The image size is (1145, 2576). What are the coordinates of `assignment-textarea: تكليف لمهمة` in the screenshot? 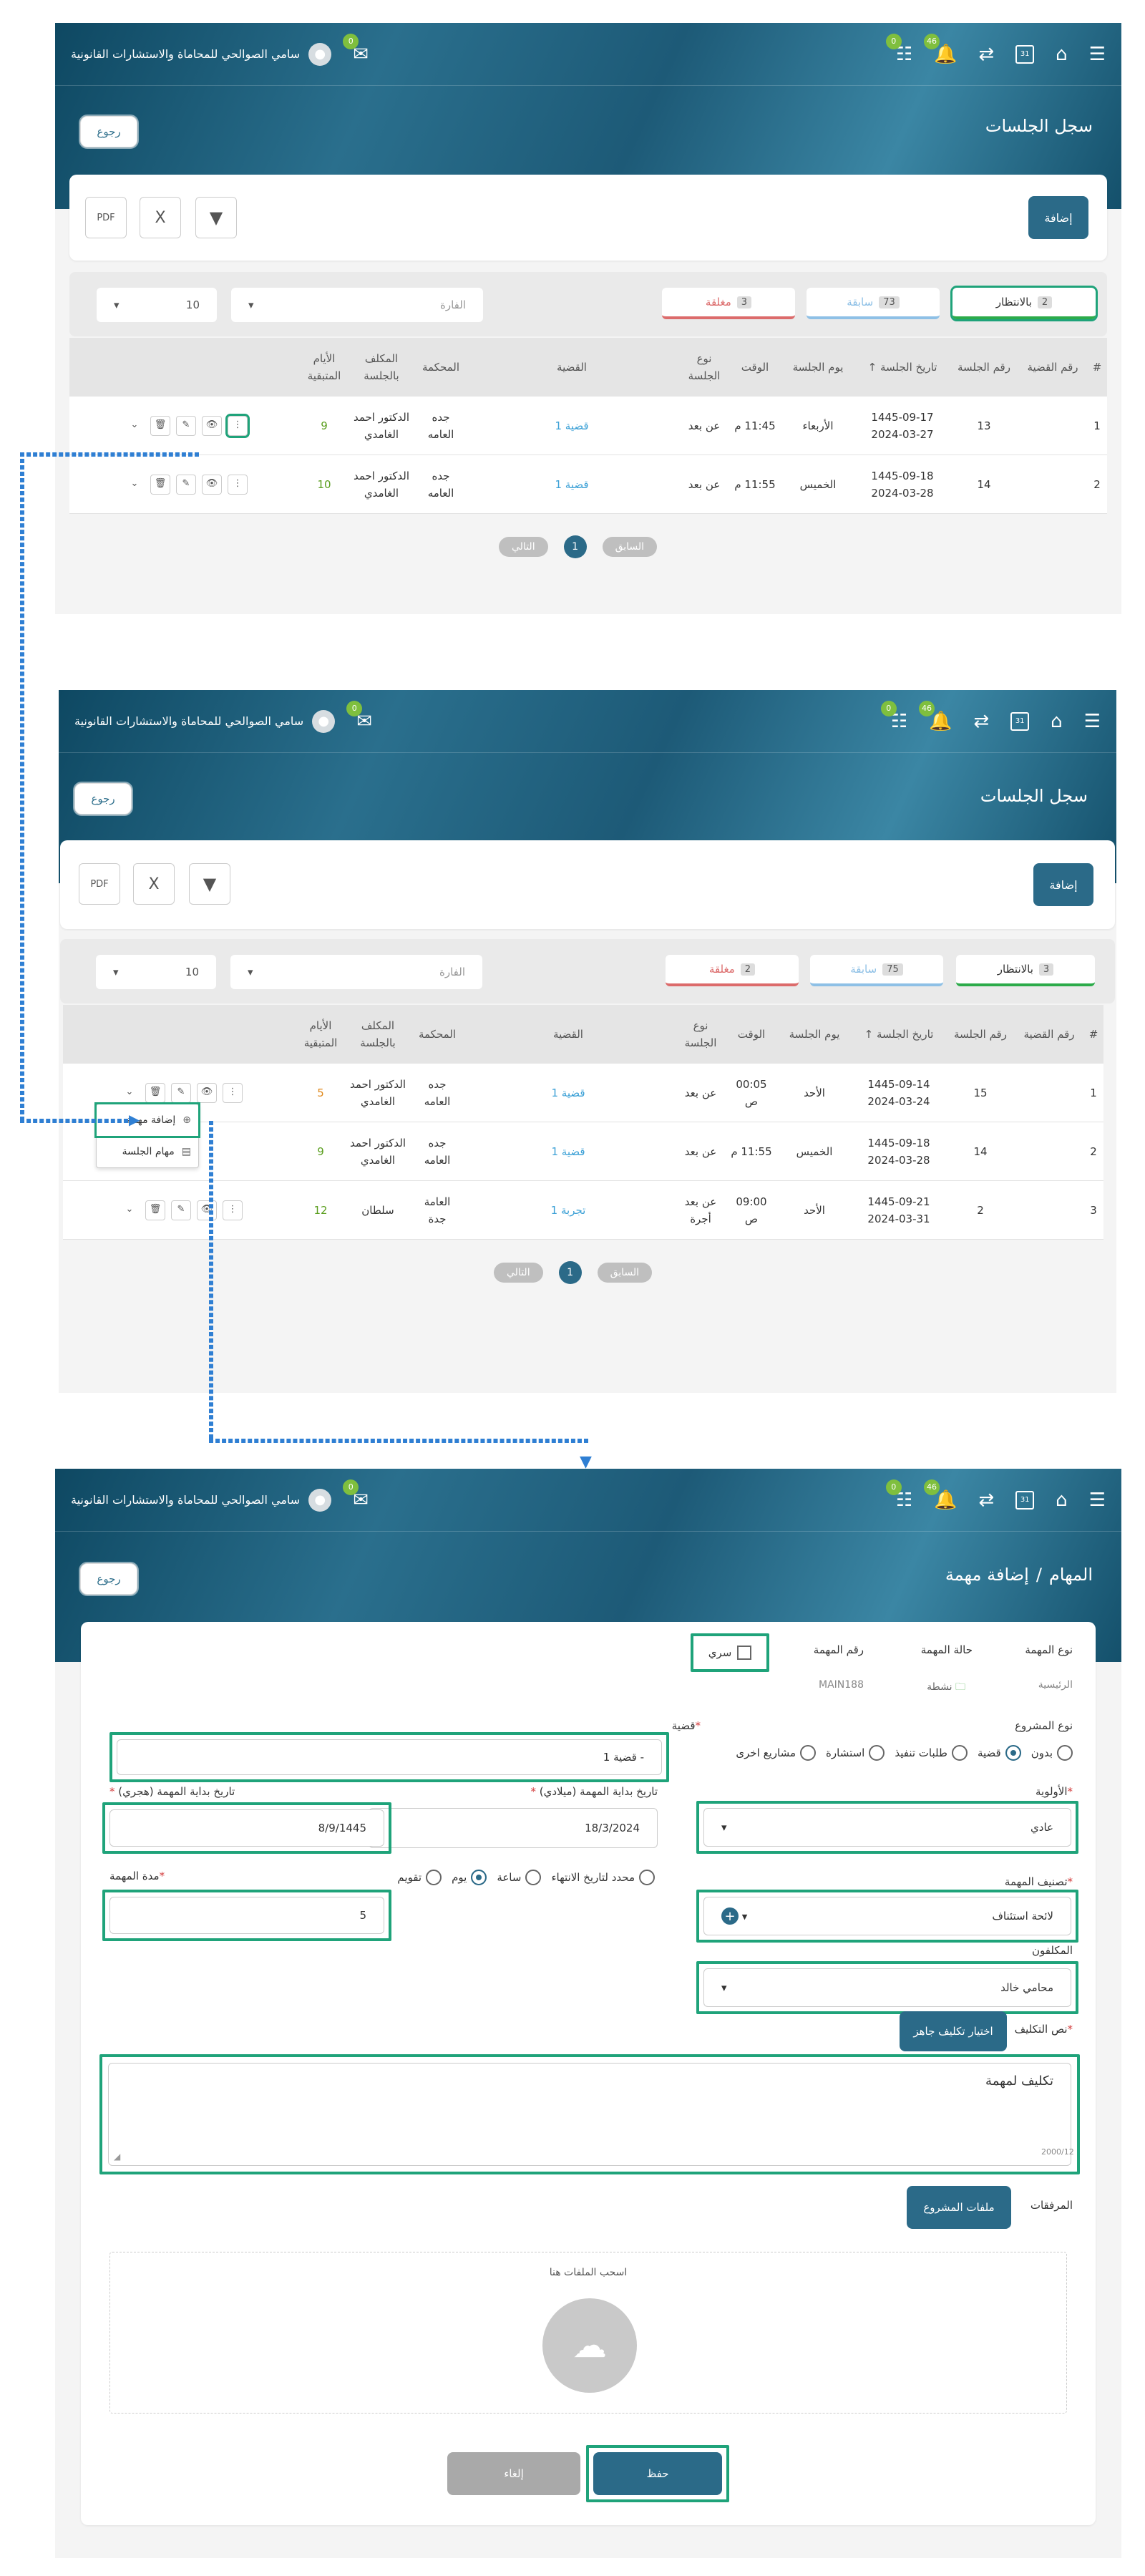 It's located at (589, 2114).